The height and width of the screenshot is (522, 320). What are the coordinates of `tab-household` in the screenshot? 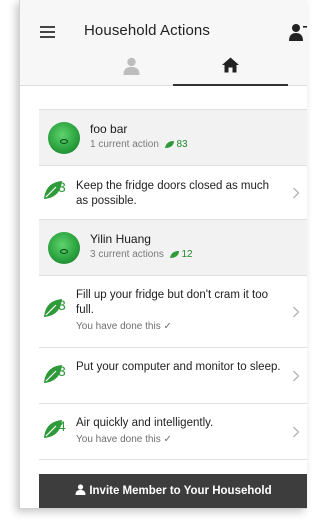 It's located at (230, 68).